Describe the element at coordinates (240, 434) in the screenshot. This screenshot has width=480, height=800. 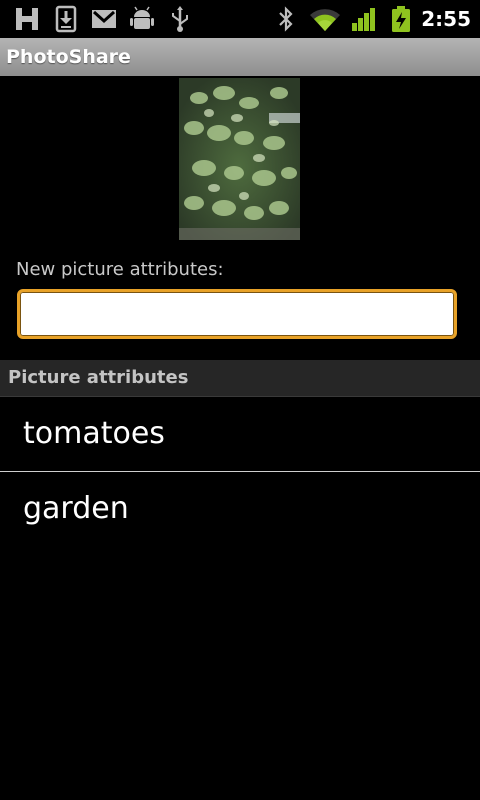
I see `list-item: tomatoes` at that location.